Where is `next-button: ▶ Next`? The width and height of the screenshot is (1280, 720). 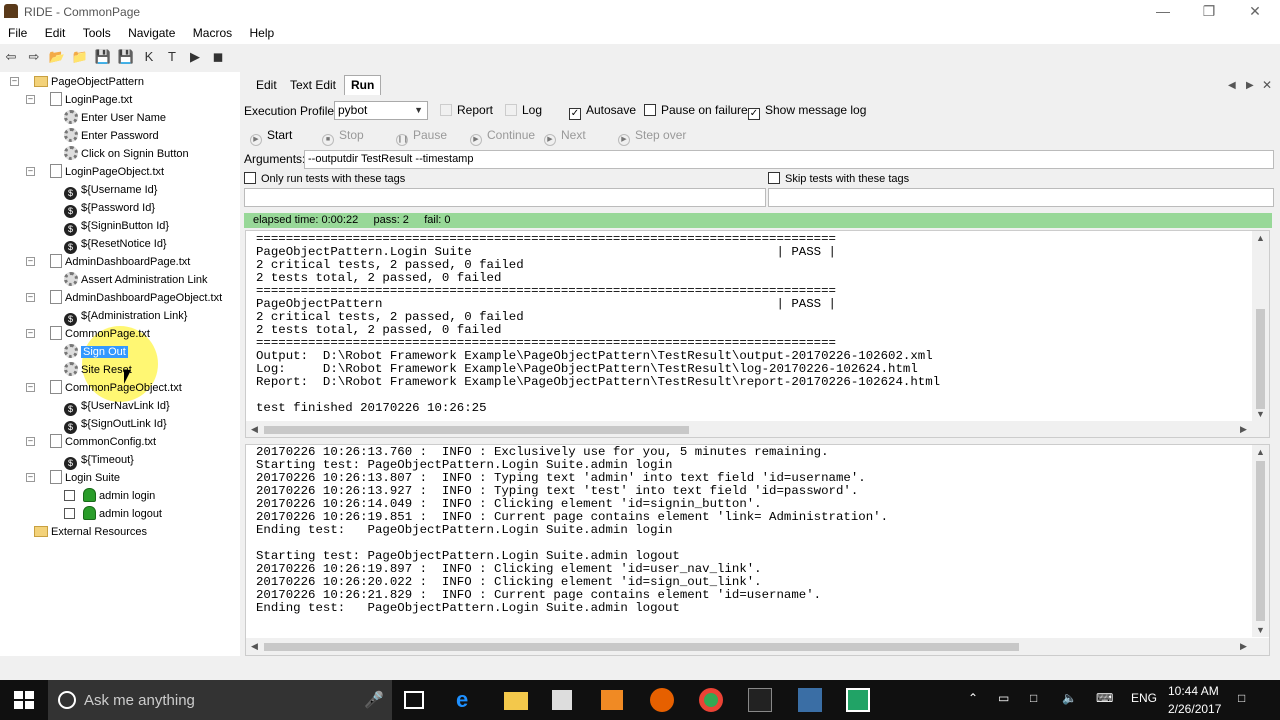 next-button: ▶ Next is located at coordinates (565, 136).